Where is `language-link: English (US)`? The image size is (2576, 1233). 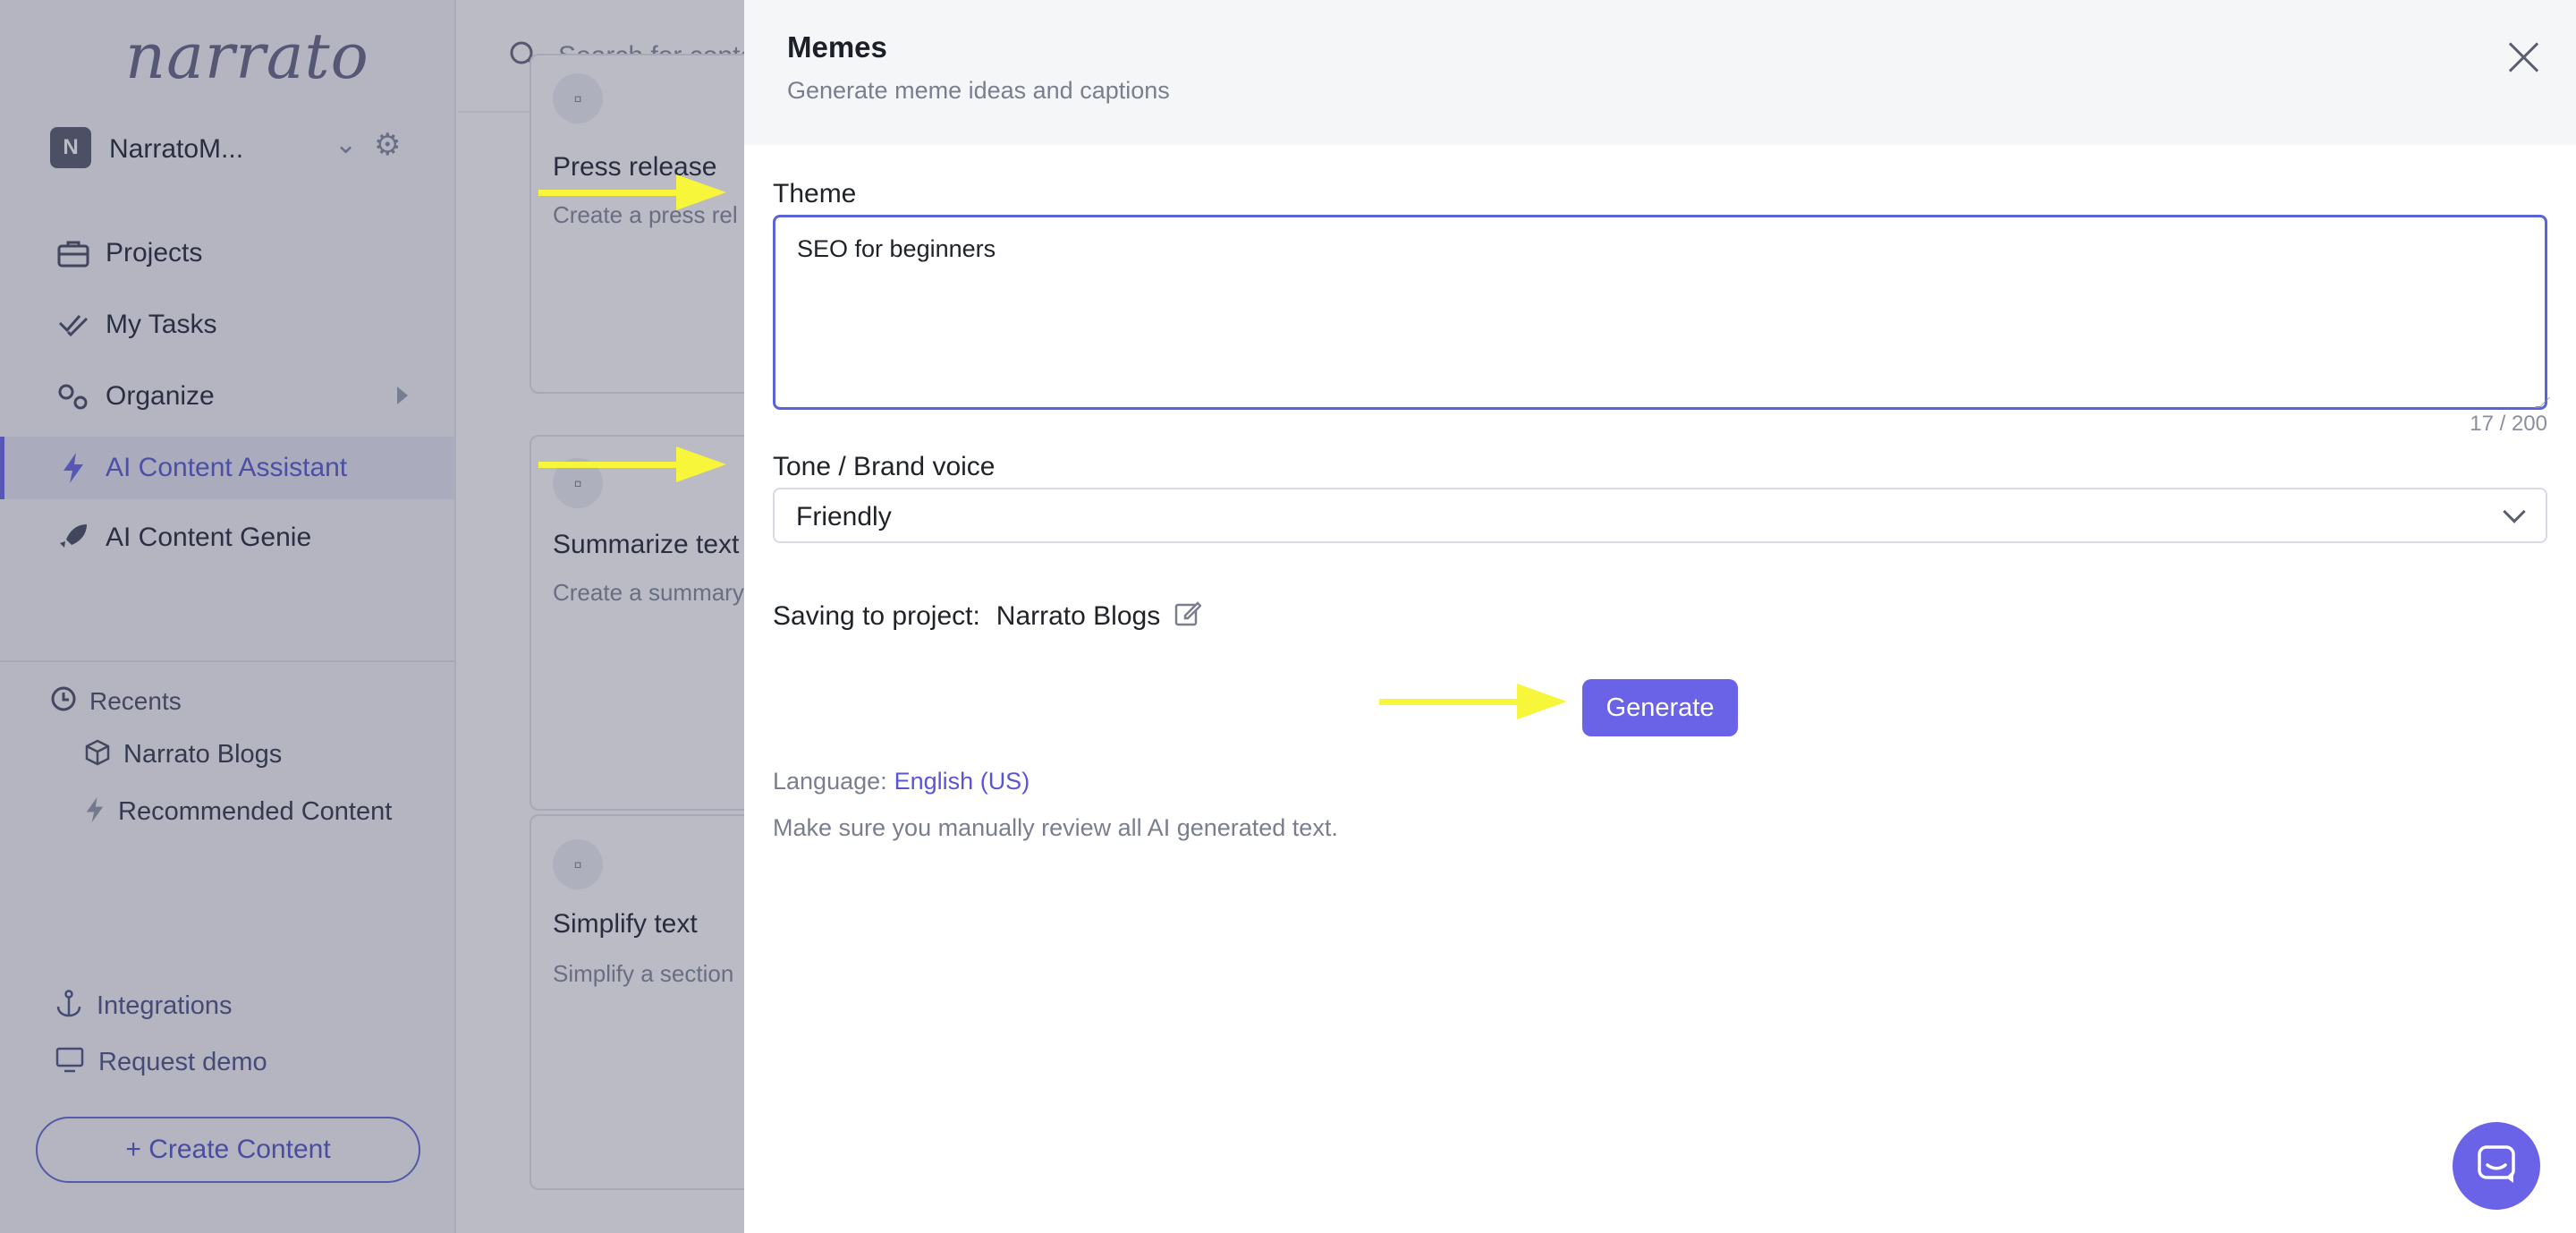
language-link: English (US) is located at coordinates (962, 781).